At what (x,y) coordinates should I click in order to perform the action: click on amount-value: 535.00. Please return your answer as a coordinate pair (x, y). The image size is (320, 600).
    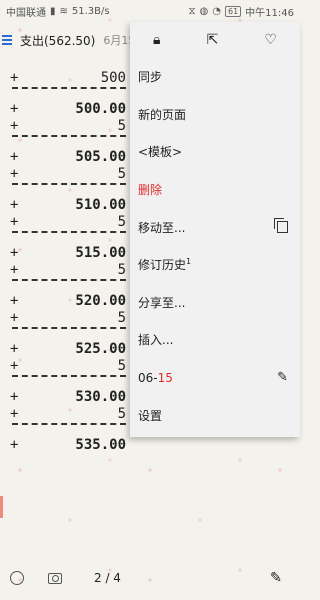
    Looking at the image, I should click on (100, 445).